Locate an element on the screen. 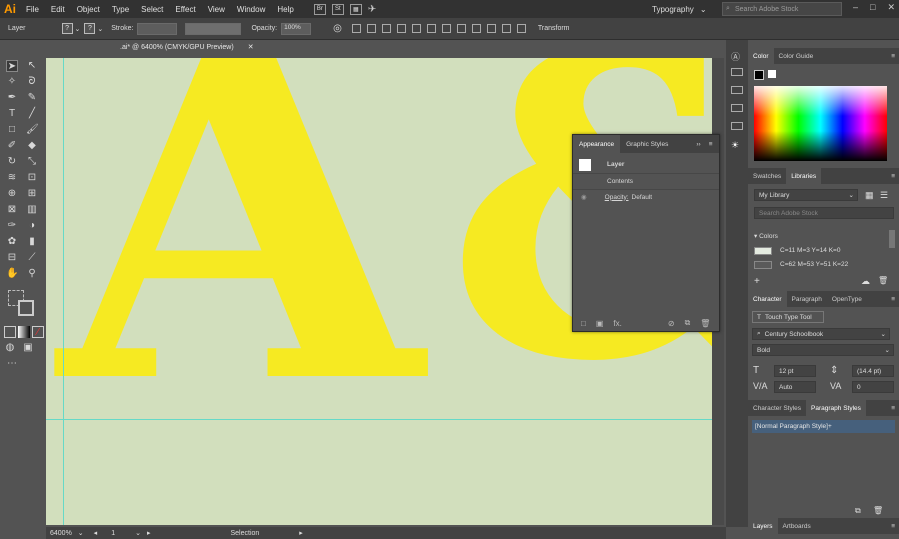  appearance-contents-row: Contents is located at coordinates (646, 180).